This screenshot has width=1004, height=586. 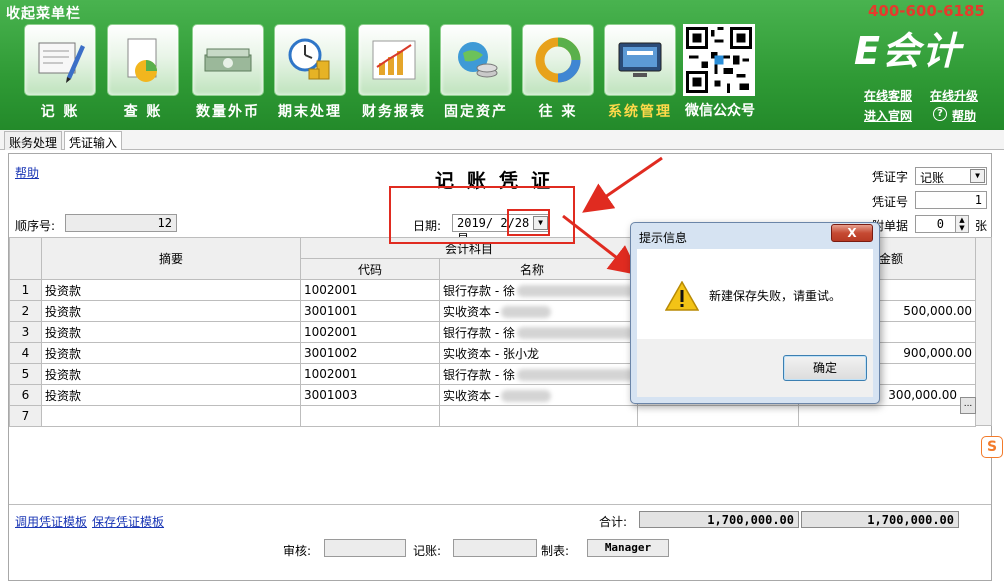 I want to click on sequence-field: 12, so click(x=121, y=223).